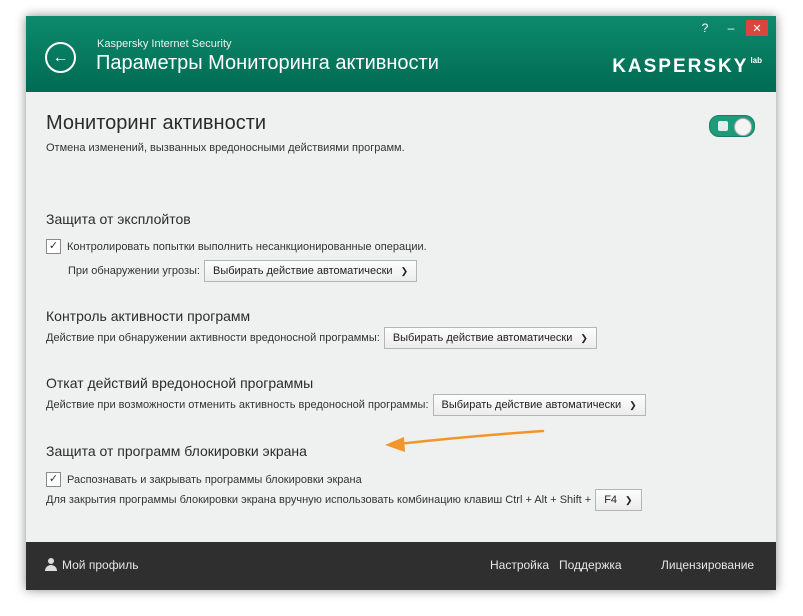 This screenshot has width=803, height=616. Describe the element at coordinates (743, 127) in the screenshot. I see `toggle-knob` at that location.